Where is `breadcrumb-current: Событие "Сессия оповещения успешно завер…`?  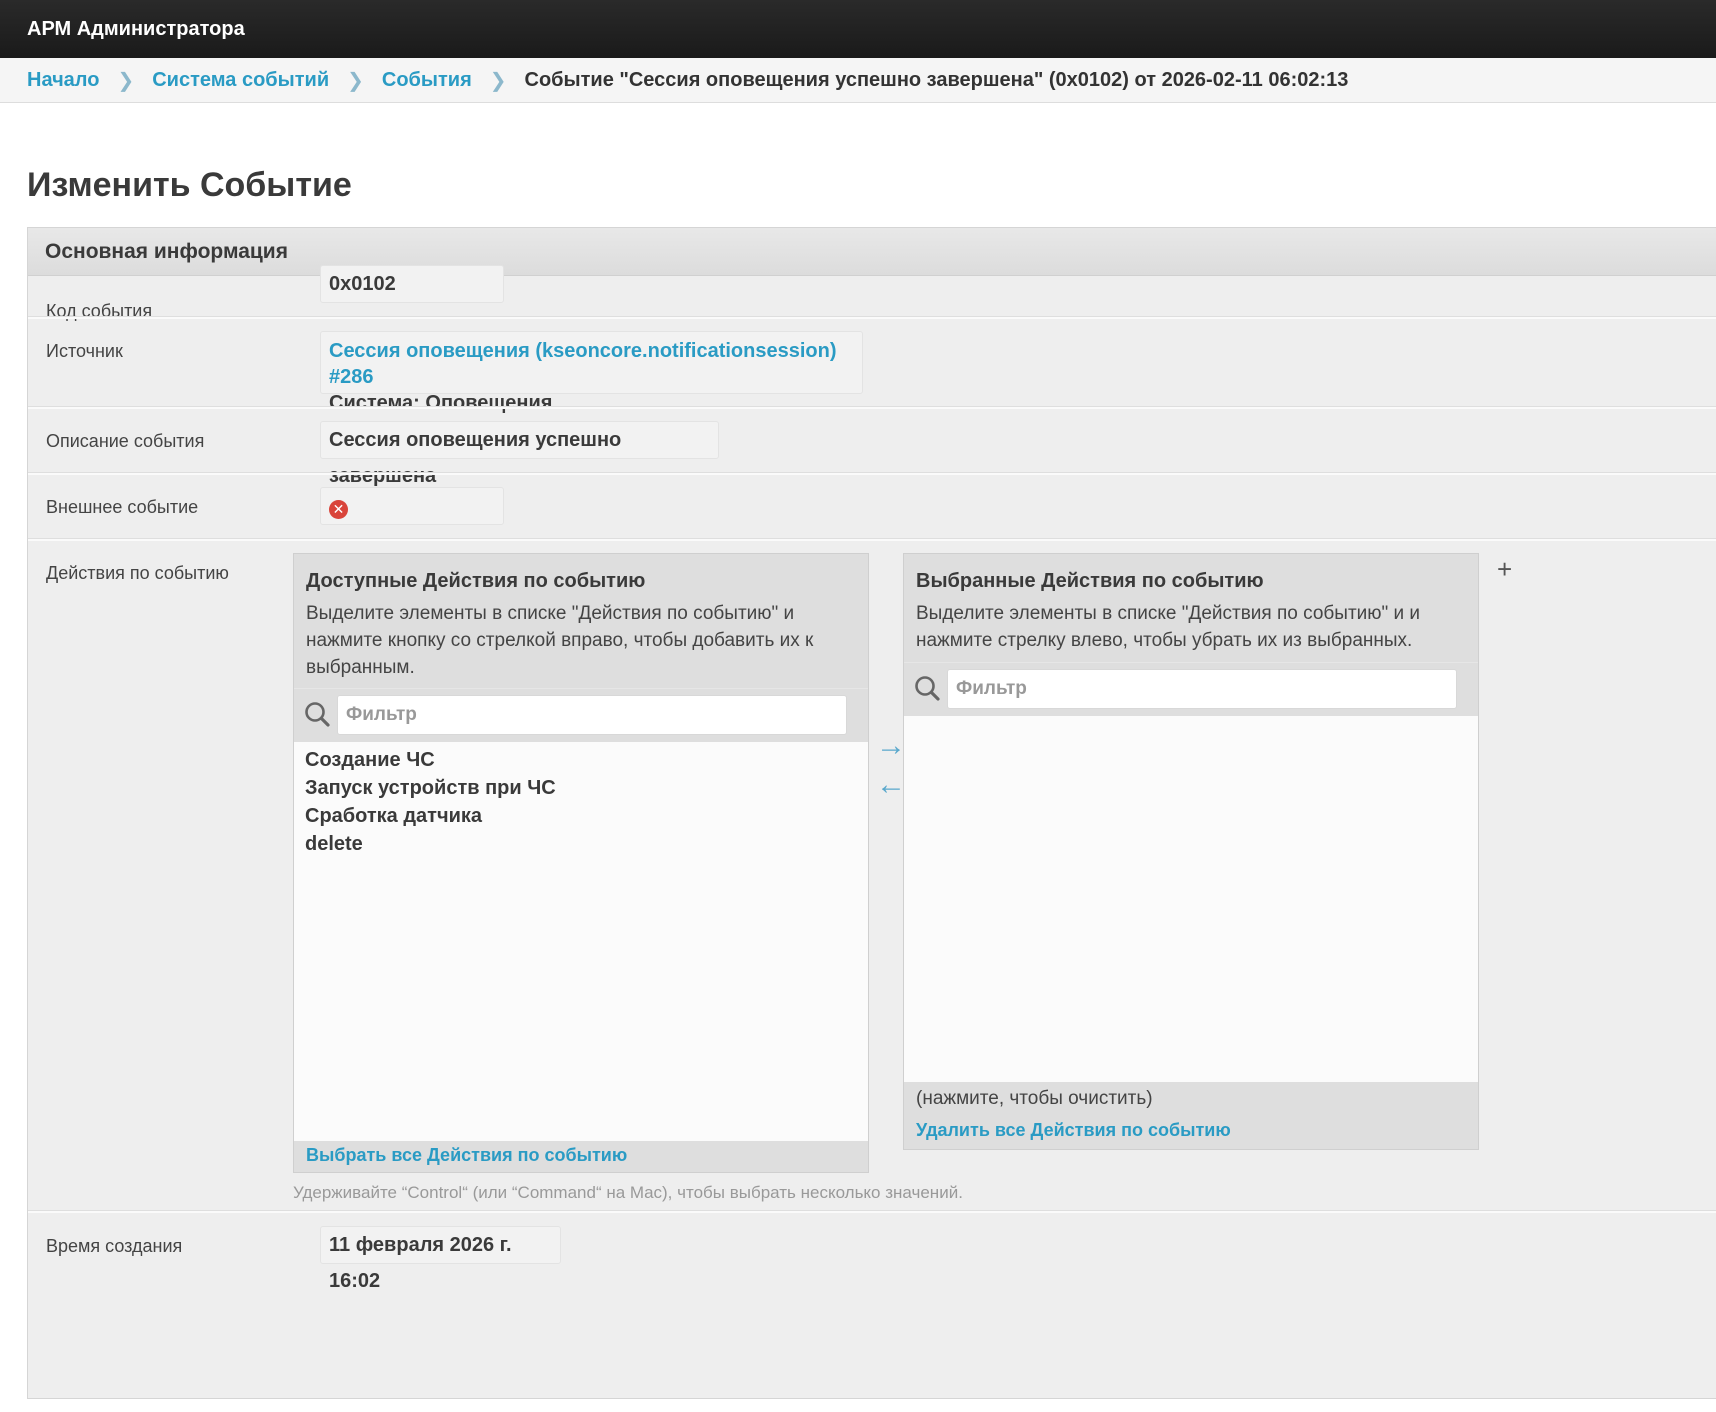
breadcrumb-current: Событие "Сессия оповещения успешно завер… is located at coordinates (936, 79).